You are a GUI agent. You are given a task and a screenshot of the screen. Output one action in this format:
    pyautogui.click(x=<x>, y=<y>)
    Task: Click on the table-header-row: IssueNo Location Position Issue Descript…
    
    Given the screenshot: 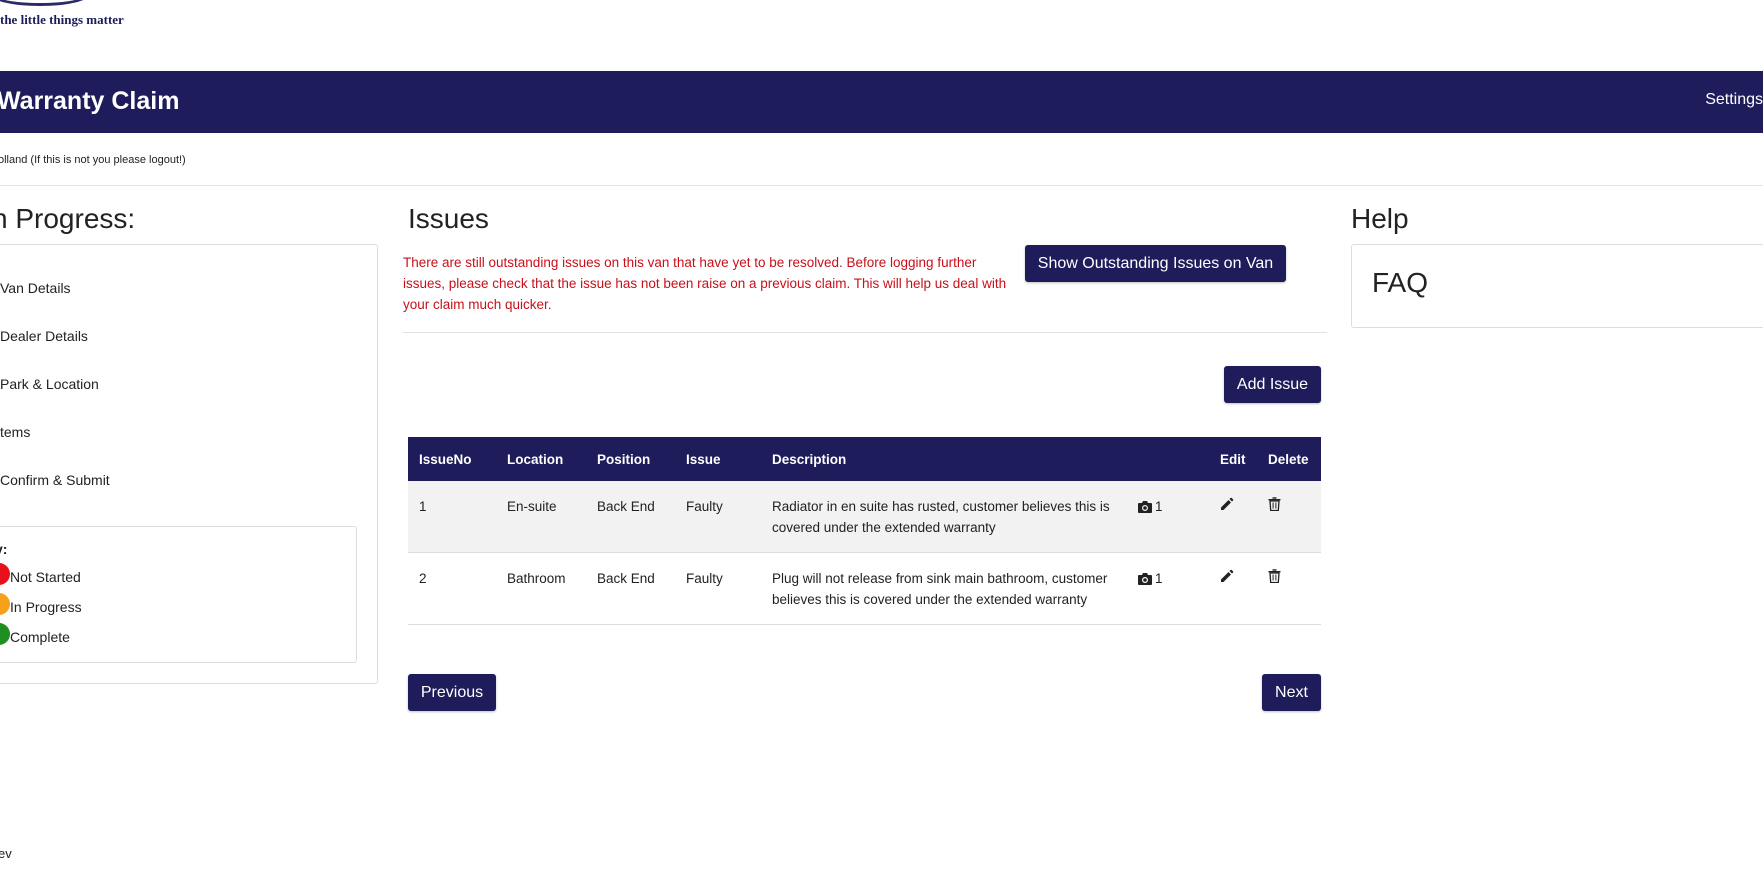 What is the action you would take?
    pyautogui.click(x=864, y=459)
    